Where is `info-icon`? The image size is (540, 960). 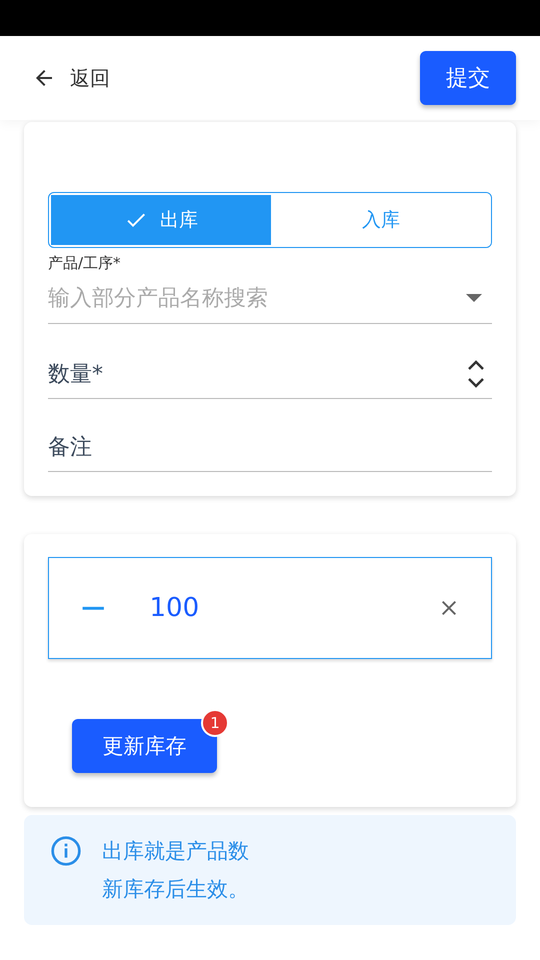
info-icon is located at coordinates (66, 851).